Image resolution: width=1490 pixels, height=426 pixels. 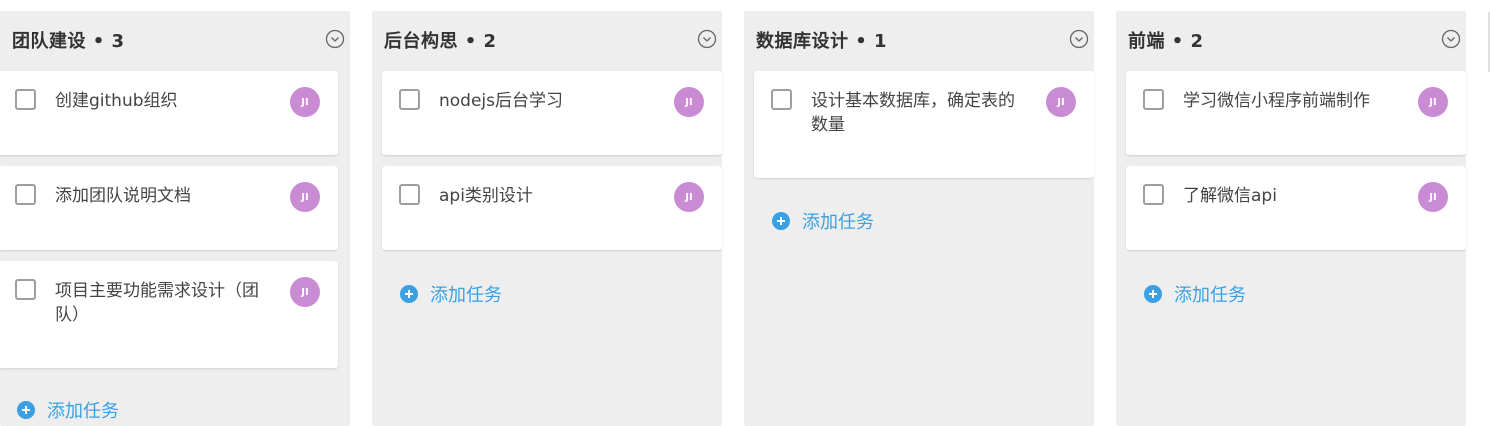 What do you see at coordinates (169, 113) in the screenshot?
I see `task-card: 创建github组织 JI` at bounding box center [169, 113].